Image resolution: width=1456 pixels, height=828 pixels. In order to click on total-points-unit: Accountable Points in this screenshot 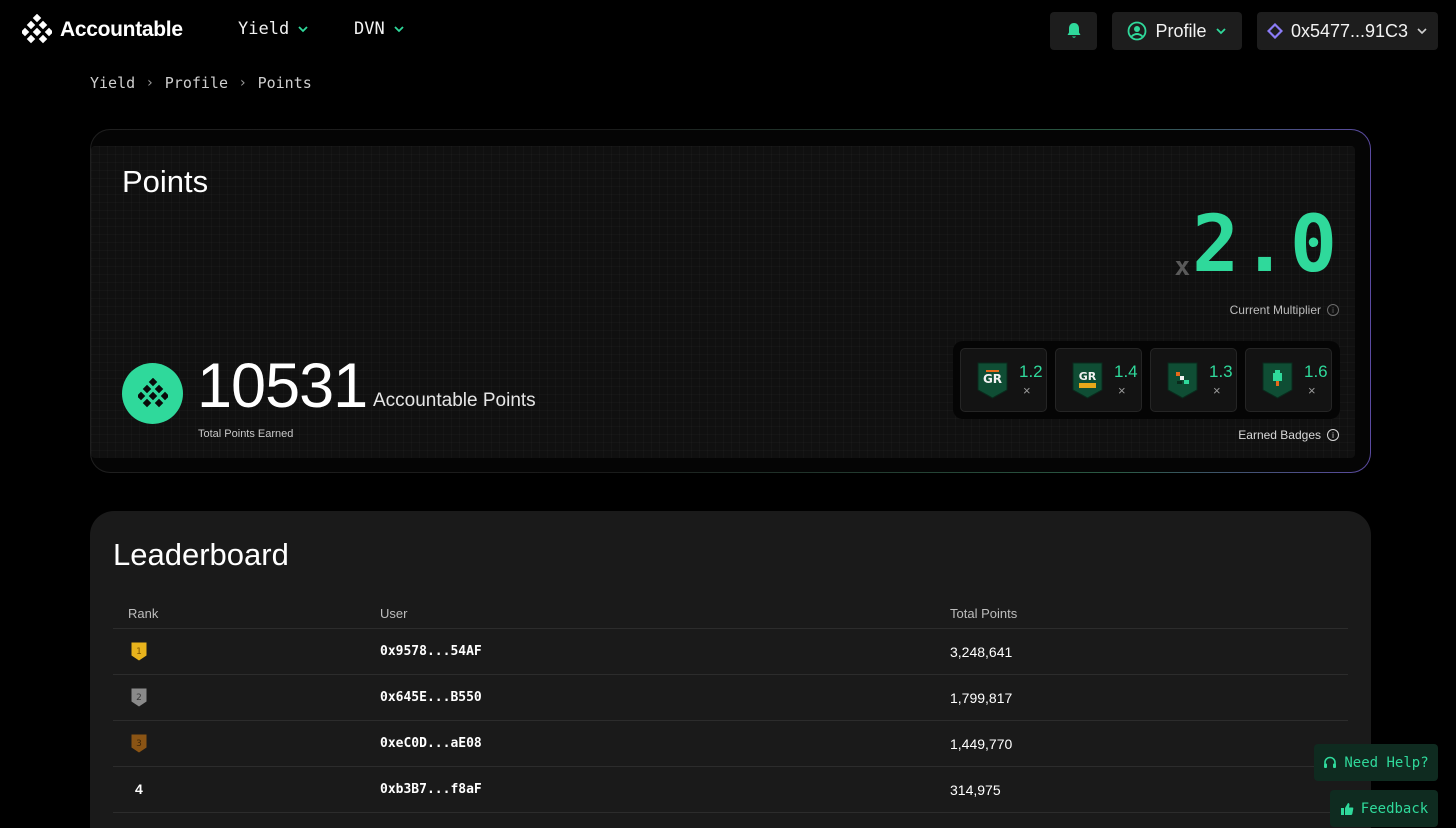, I will do `click(454, 400)`.